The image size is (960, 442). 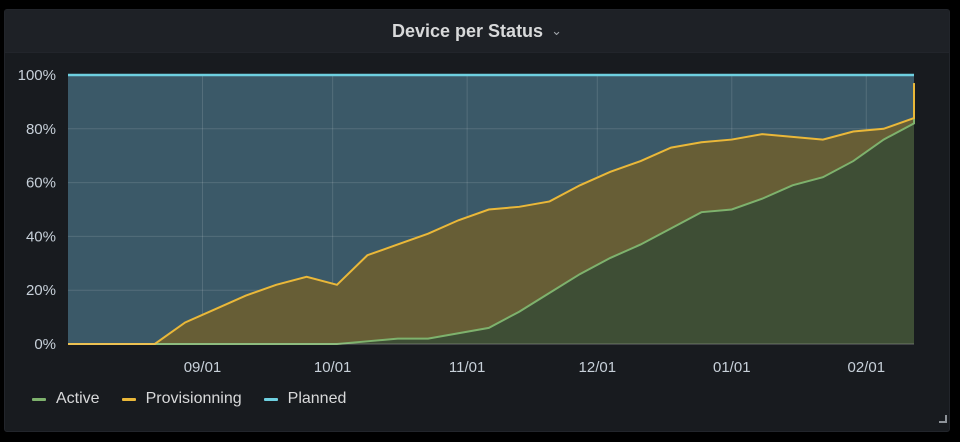 I want to click on y-tick-label: 0%, so click(x=45, y=344).